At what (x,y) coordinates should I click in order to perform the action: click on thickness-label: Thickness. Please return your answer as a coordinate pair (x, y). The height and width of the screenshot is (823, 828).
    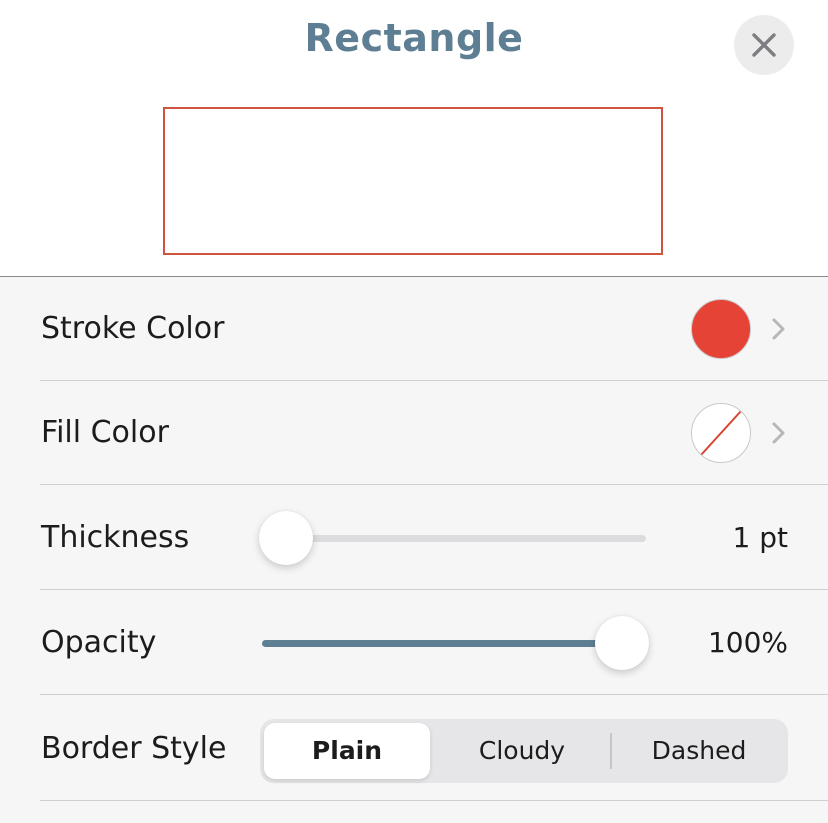
    Looking at the image, I should click on (115, 537).